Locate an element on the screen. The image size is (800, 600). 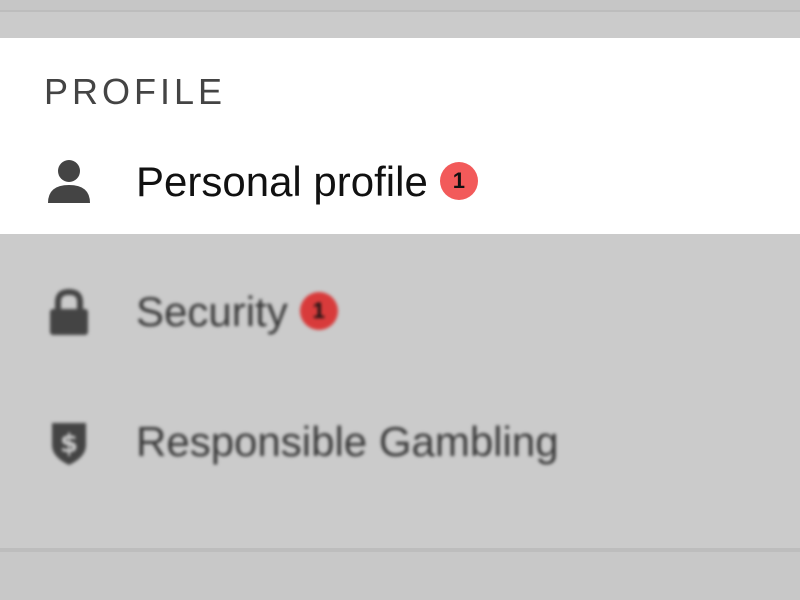
menu-item-label-wrap: Security 1 is located at coordinates (237, 312).